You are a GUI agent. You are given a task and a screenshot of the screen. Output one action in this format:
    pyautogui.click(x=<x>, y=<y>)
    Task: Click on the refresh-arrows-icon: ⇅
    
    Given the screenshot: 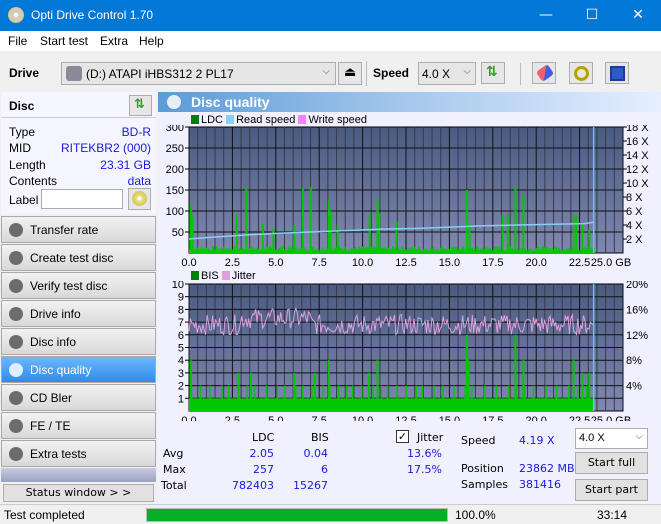 What is the action you would take?
    pyautogui.click(x=492, y=72)
    